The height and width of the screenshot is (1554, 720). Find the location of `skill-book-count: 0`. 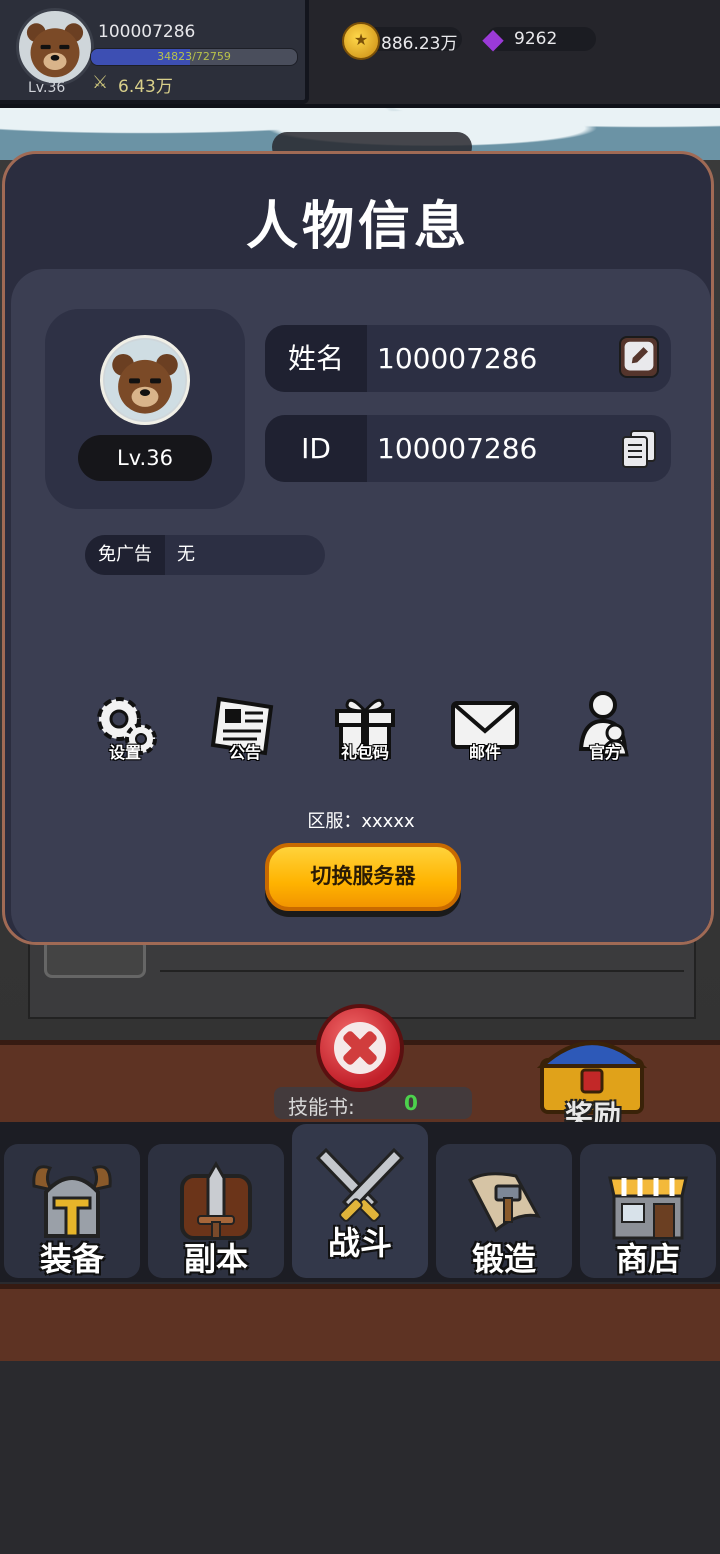

skill-book-count: 0 is located at coordinates (411, 1103).